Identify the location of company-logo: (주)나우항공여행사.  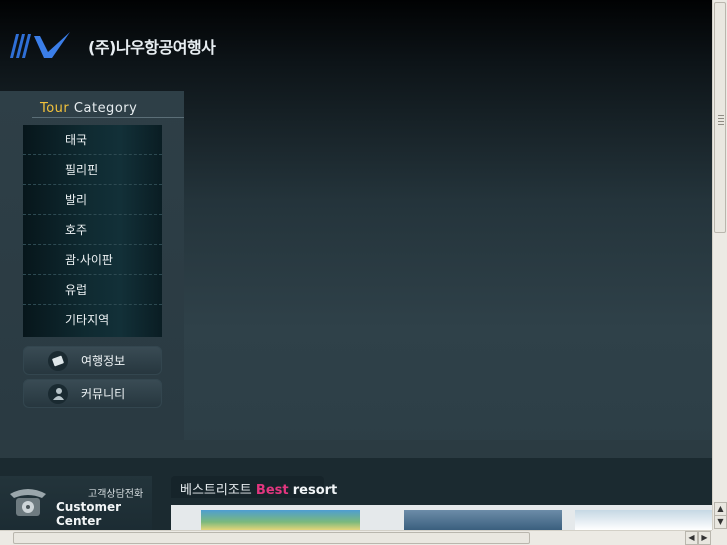
(112, 46).